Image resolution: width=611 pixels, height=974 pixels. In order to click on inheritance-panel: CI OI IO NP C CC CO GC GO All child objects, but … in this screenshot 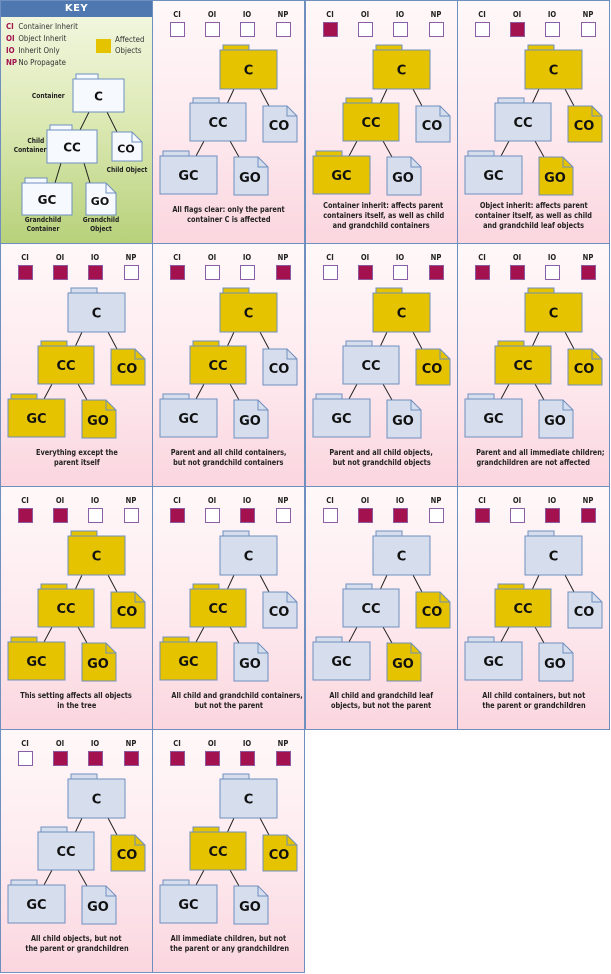, I will do `click(76, 851)`.